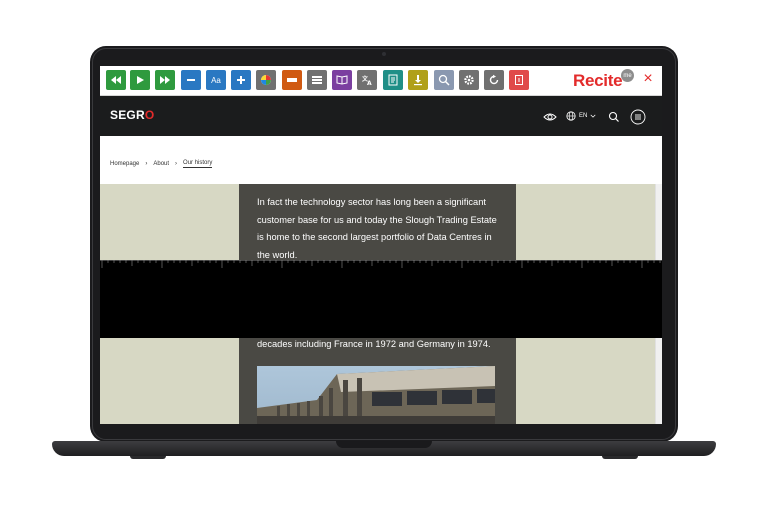 The width and height of the screenshot is (768, 512). I want to click on user-guide-icon, so click(519, 80).